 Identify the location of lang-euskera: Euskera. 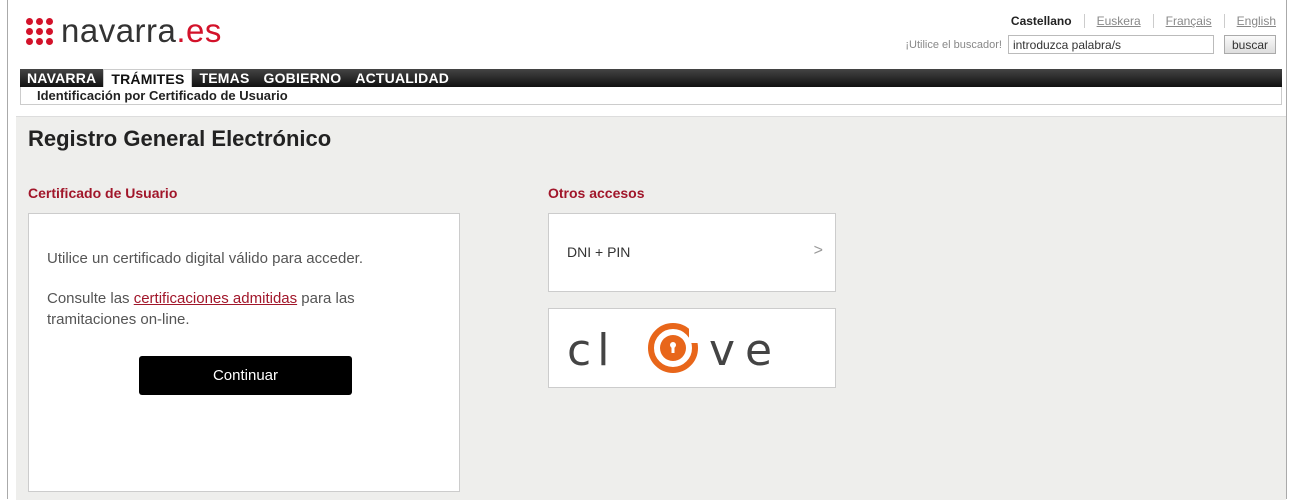
(1118, 21).